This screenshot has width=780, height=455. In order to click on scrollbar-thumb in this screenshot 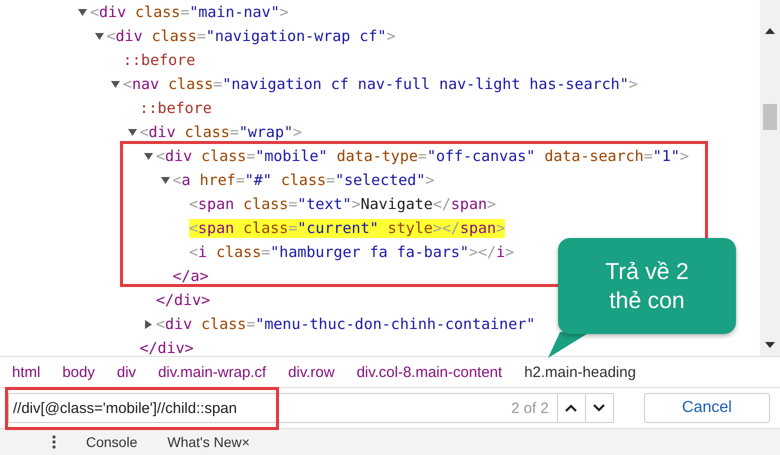, I will do `click(770, 117)`.